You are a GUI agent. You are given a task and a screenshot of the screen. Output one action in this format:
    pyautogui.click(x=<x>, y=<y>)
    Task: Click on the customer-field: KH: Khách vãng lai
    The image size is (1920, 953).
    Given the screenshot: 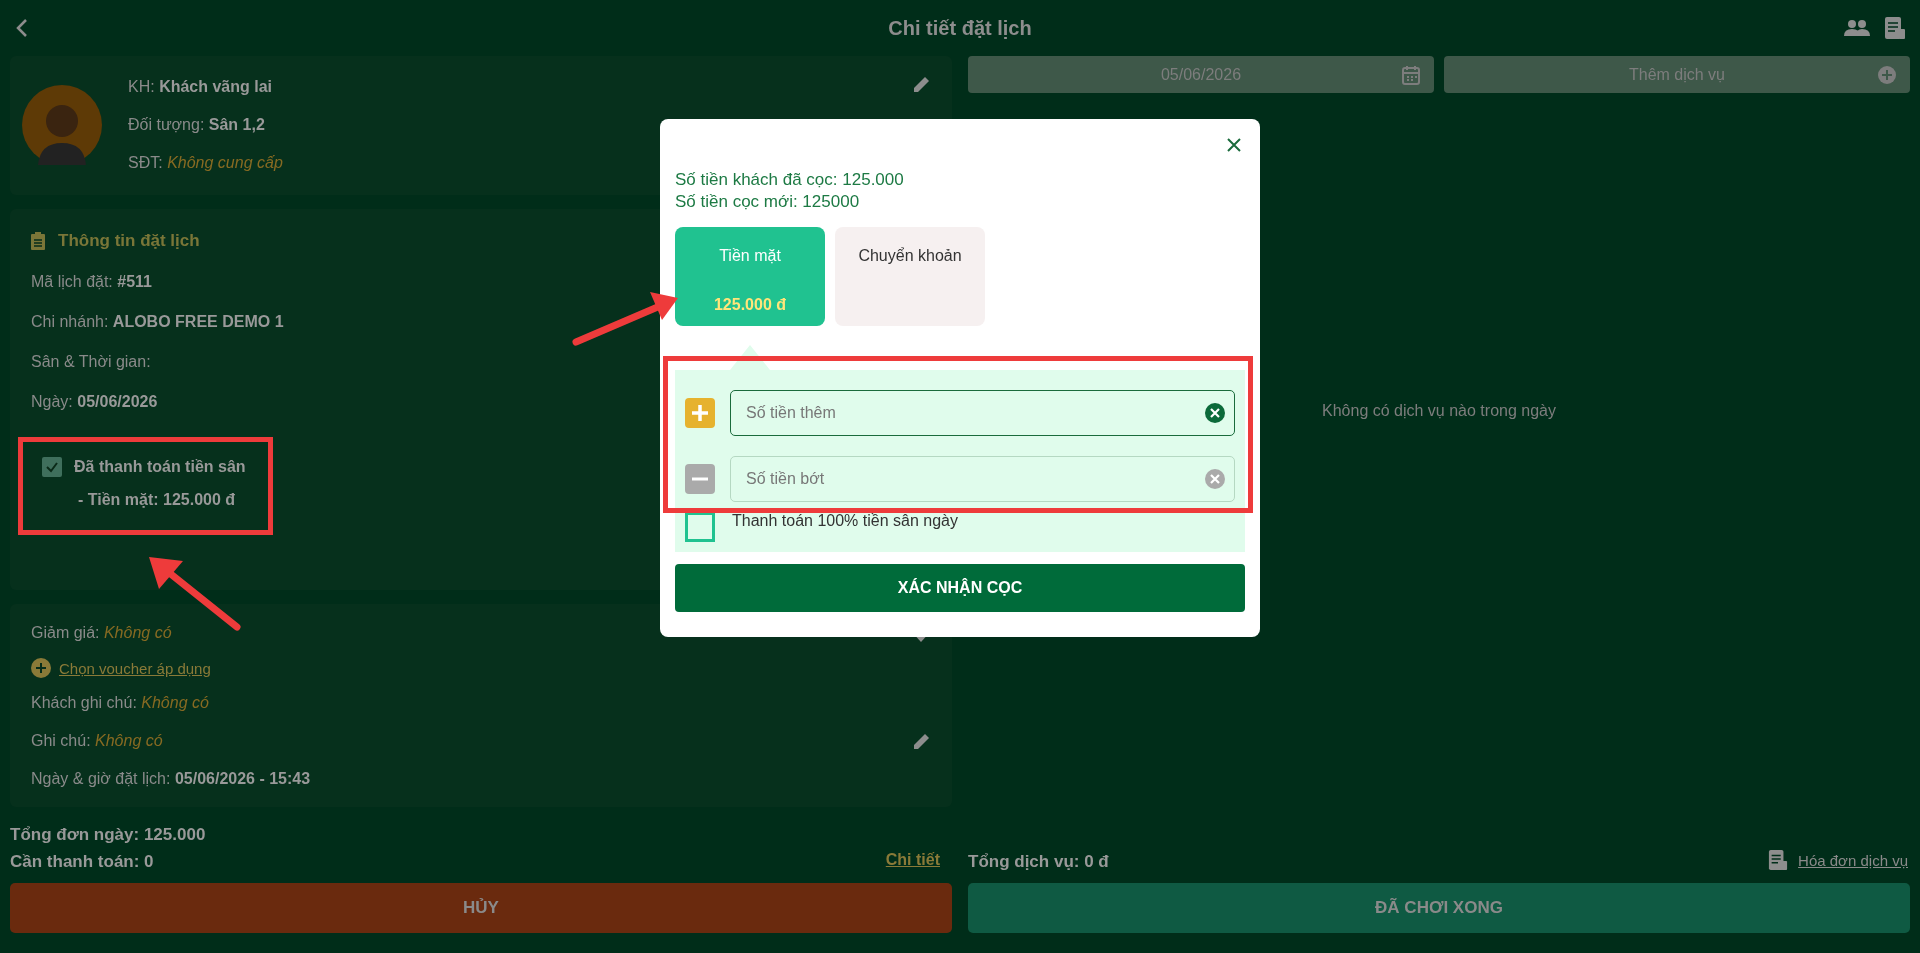 What is the action you would take?
    pyautogui.click(x=200, y=87)
    